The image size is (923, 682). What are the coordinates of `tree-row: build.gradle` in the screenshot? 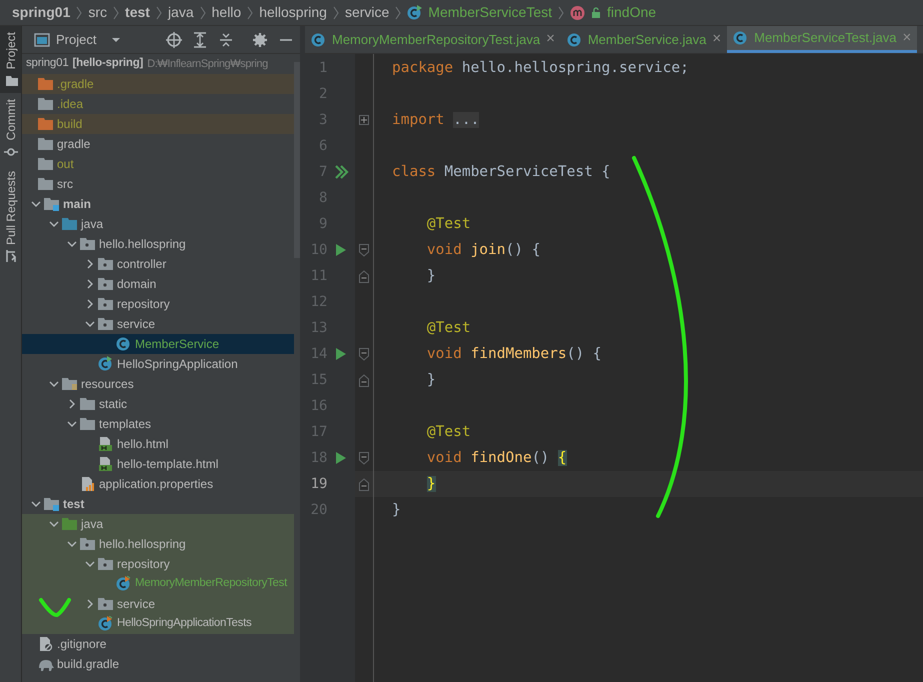 It's located at (158, 664).